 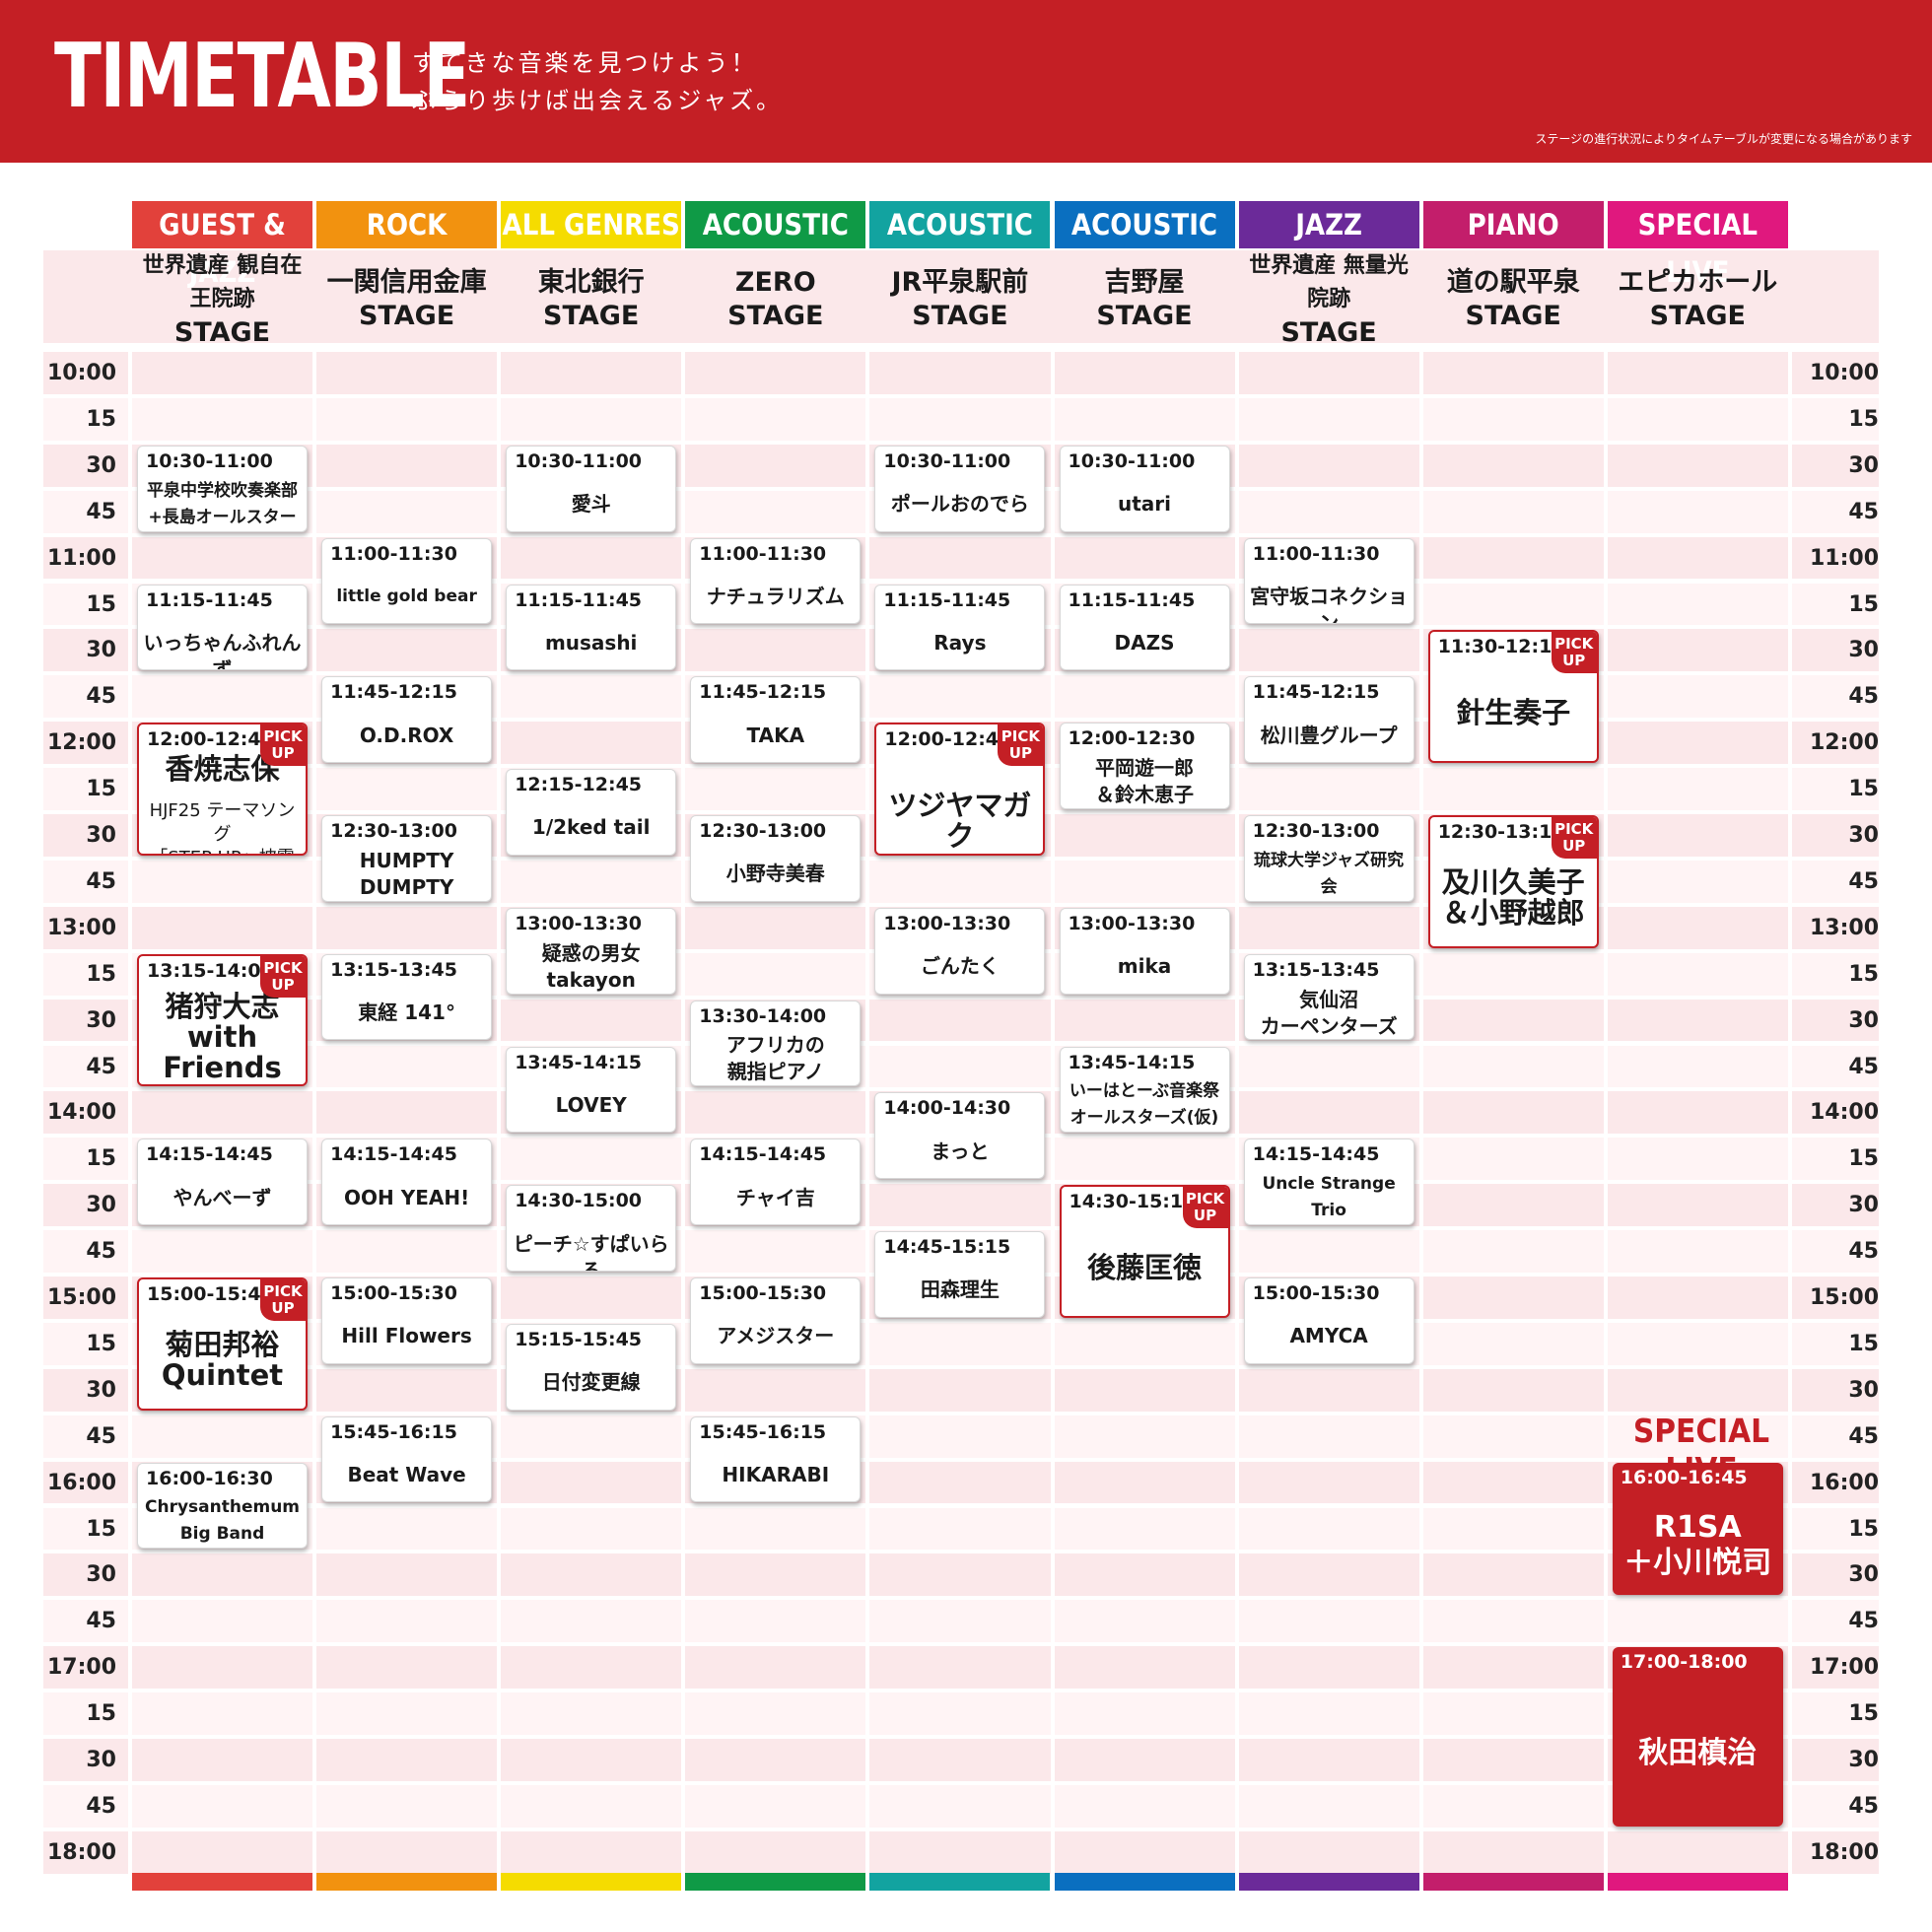 What do you see at coordinates (1329, 997) in the screenshot?
I see `performance-card: 13:15-13:45 気仙沼 カーペンターズ` at bounding box center [1329, 997].